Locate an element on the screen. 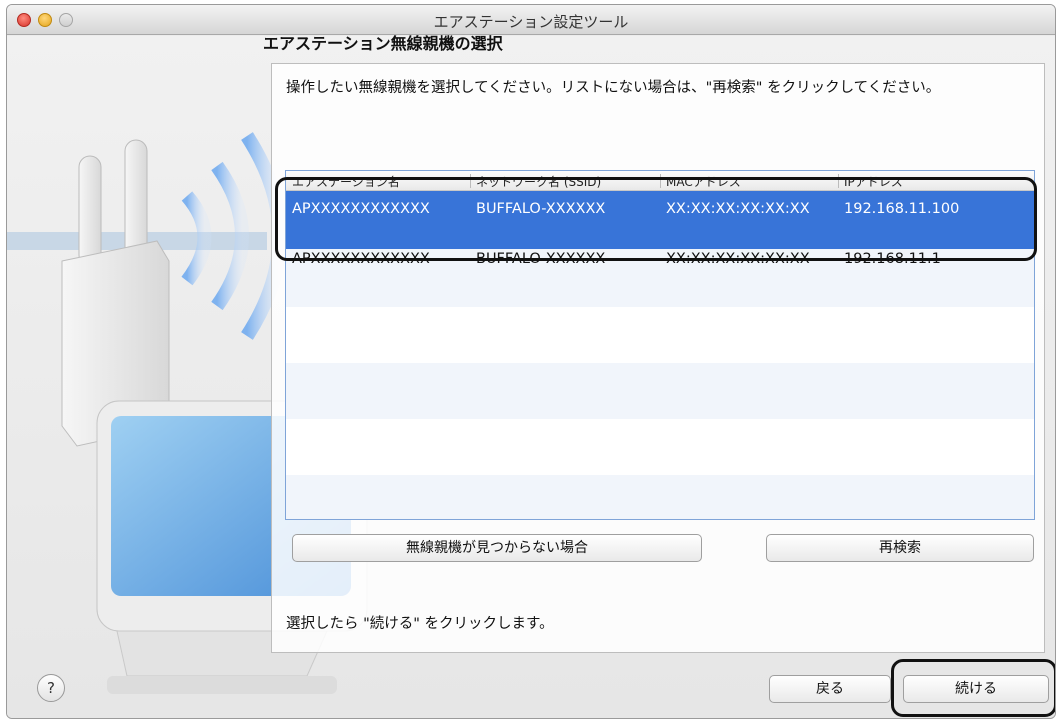 The width and height of the screenshot is (1062, 723). footer-note: 選択したら "続ける" をクリックします。 is located at coordinates (420, 624).